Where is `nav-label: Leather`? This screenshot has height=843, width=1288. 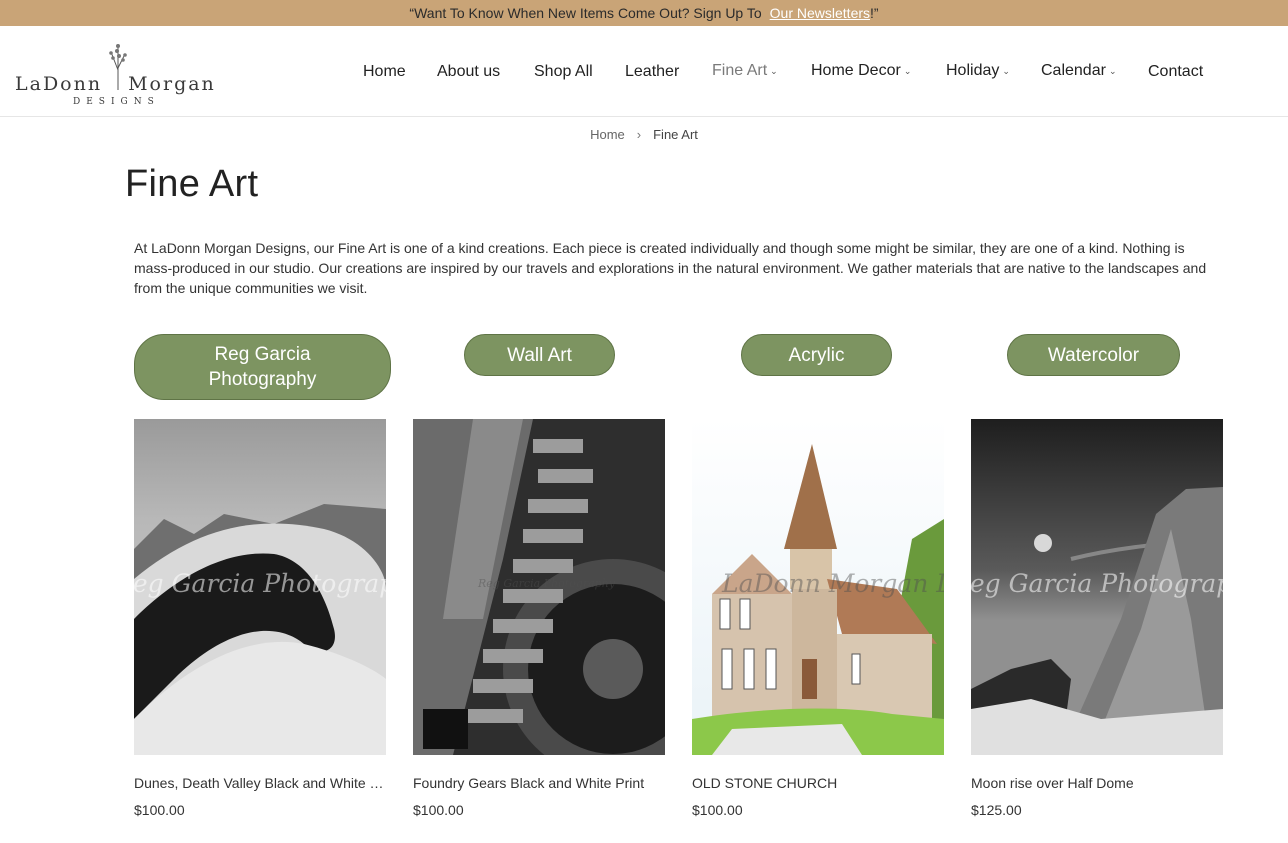 nav-label: Leather is located at coordinates (652, 71).